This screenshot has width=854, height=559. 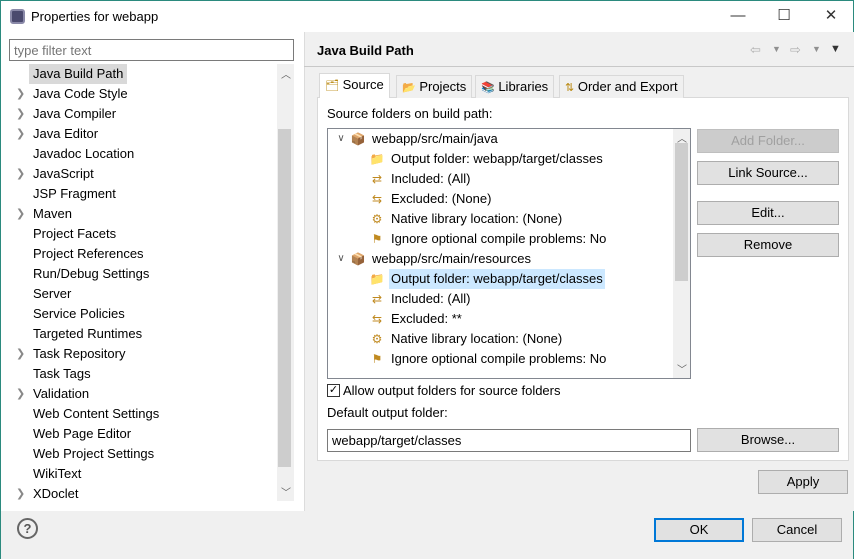 What do you see at coordinates (94, 453) in the screenshot?
I see `nav-item-label: Web Project Settings` at bounding box center [94, 453].